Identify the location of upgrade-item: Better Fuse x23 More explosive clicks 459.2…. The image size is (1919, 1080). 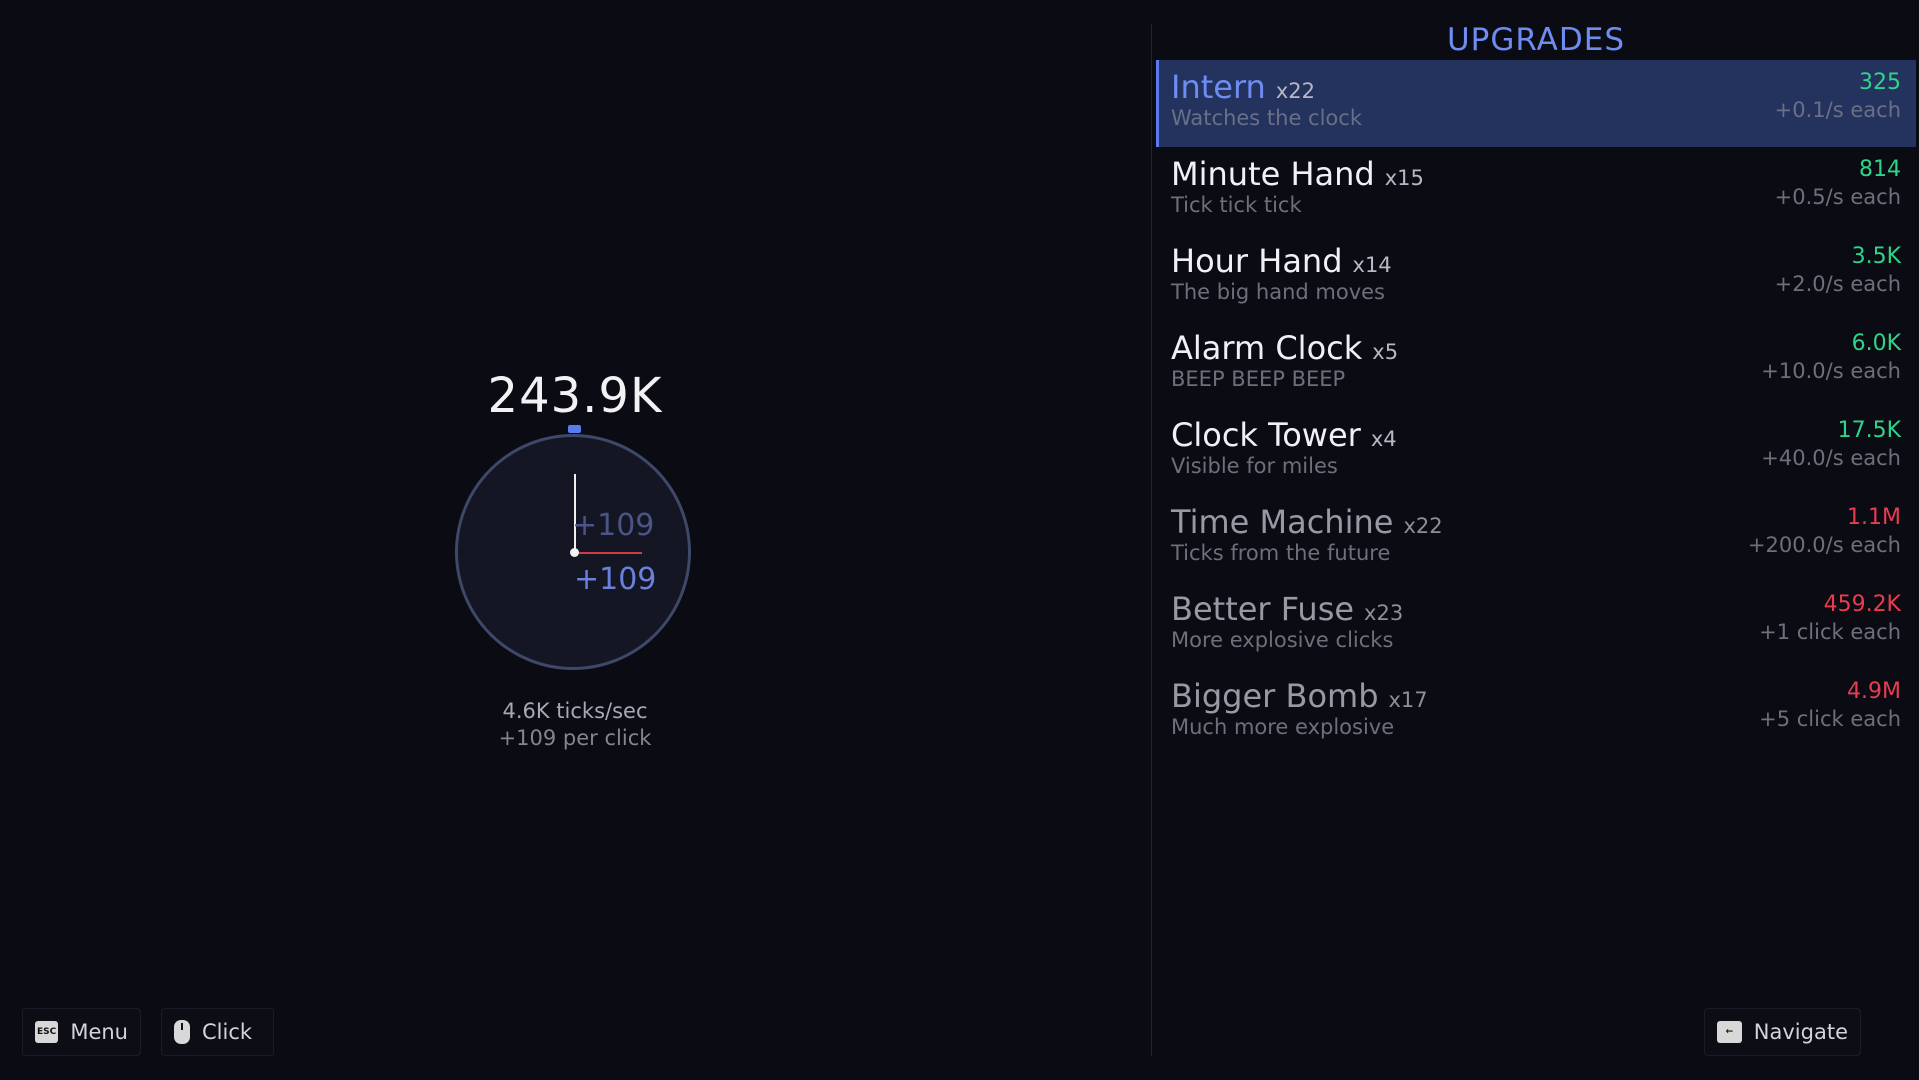
(1536, 625).